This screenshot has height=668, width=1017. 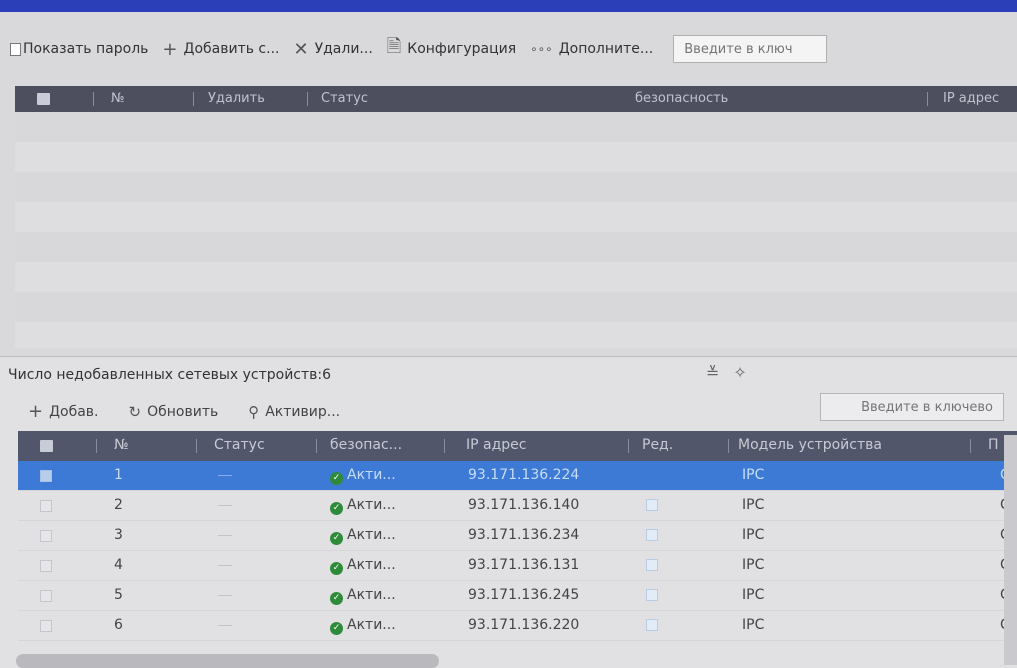 I want to click on ip-address: 93.171.136.224, so click(x=524, y=475).